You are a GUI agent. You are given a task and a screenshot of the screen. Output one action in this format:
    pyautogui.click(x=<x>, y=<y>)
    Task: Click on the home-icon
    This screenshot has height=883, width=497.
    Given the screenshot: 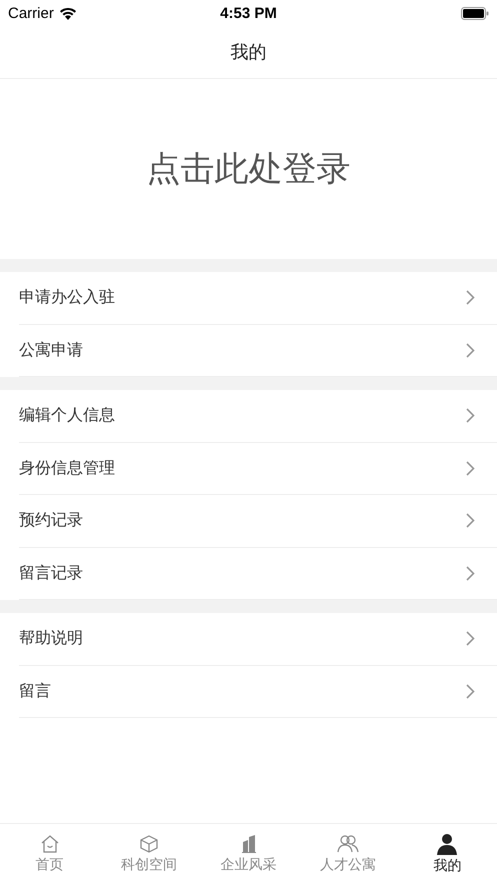 What is the action you would take?
    pyautogui.click(x=50, y=844)
    